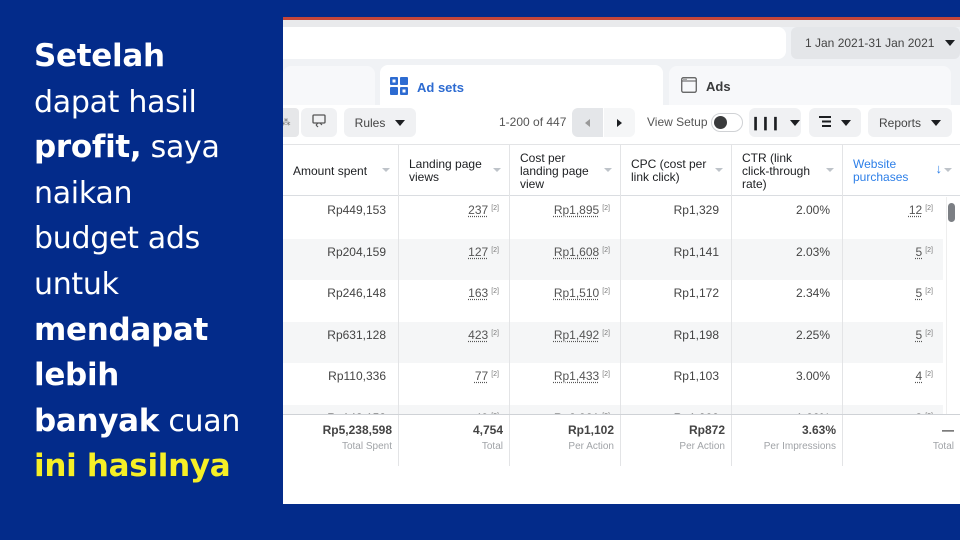 The height and width of the screenshot is (540, 960). Describe the element at coordinates (786, 384) in the screenshot. I see `table-cell: 3.00%` at that location.